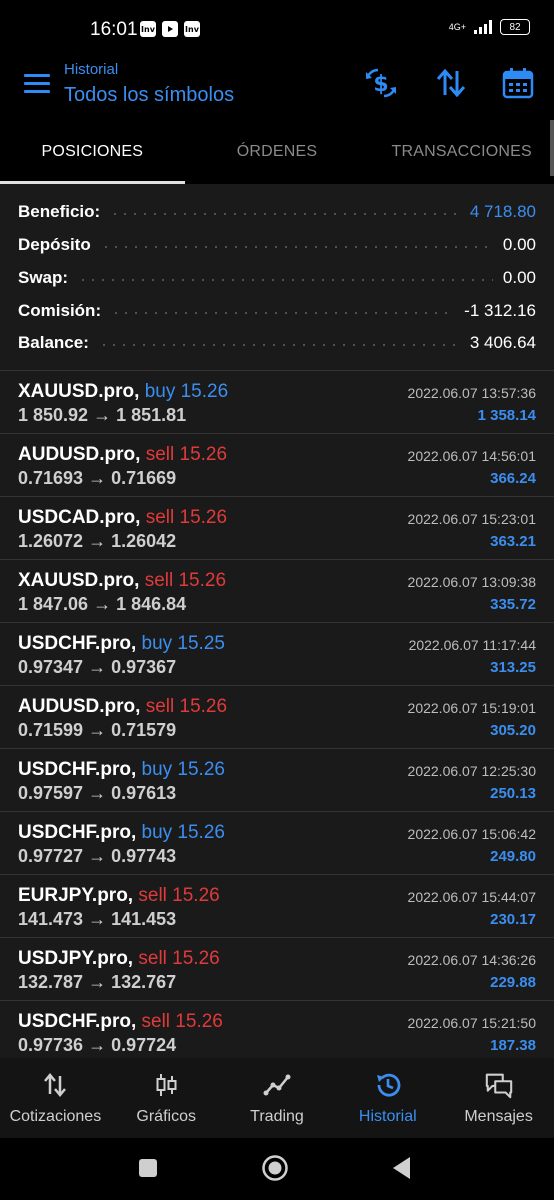  Describe the element at coordinates (97, 1045) in the screenshot. I see `position-prices: 0.97736 → 0.97724` at that location.